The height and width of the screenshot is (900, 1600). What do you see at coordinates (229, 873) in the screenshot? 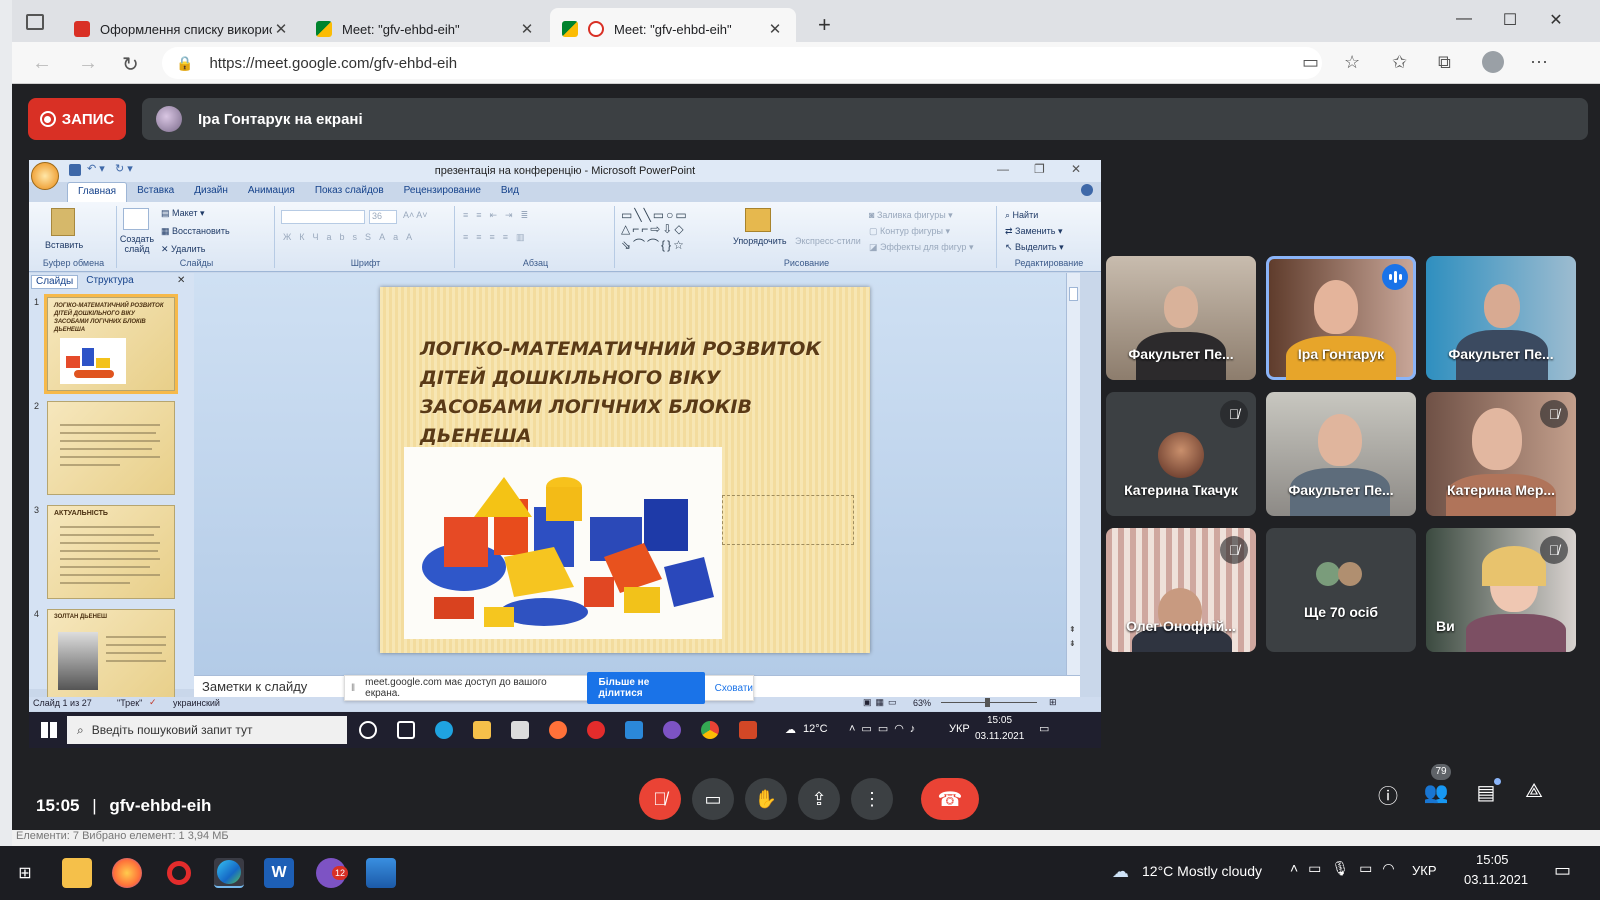
I see `edge-icon` at bounding box center [229, 873].